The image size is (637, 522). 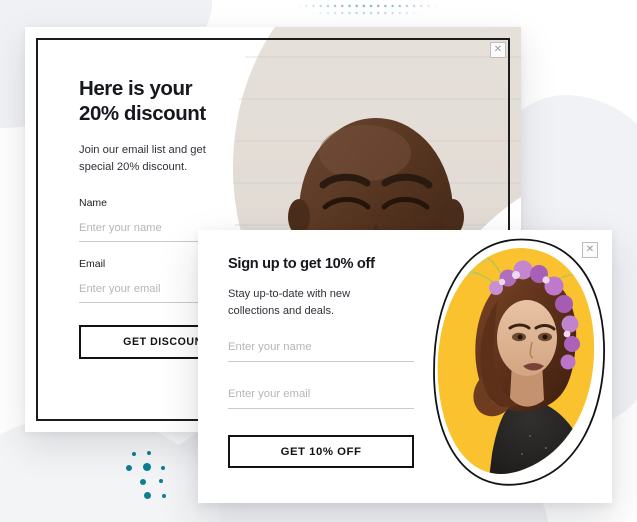 What do you see at coordinates (321, 351) in the screenshot?
I see `name-input` at bounding box center [321, 351].